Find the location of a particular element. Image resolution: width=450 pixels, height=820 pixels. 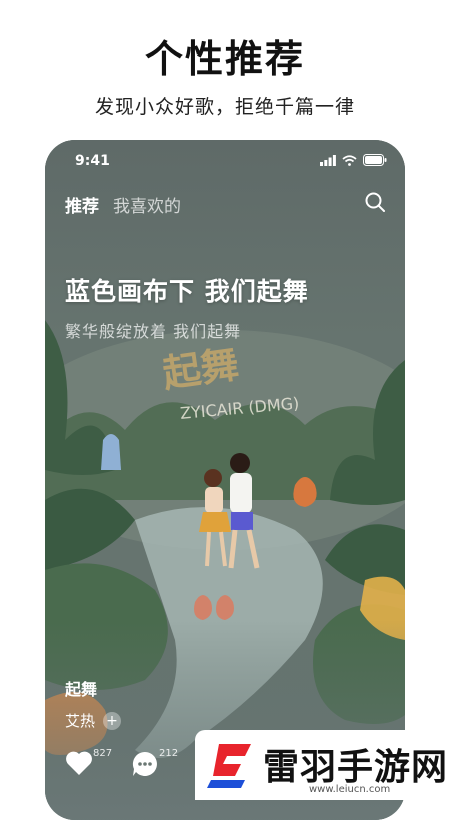

watermark-url: www.leiucn.com is located at coordinates (350, 789).